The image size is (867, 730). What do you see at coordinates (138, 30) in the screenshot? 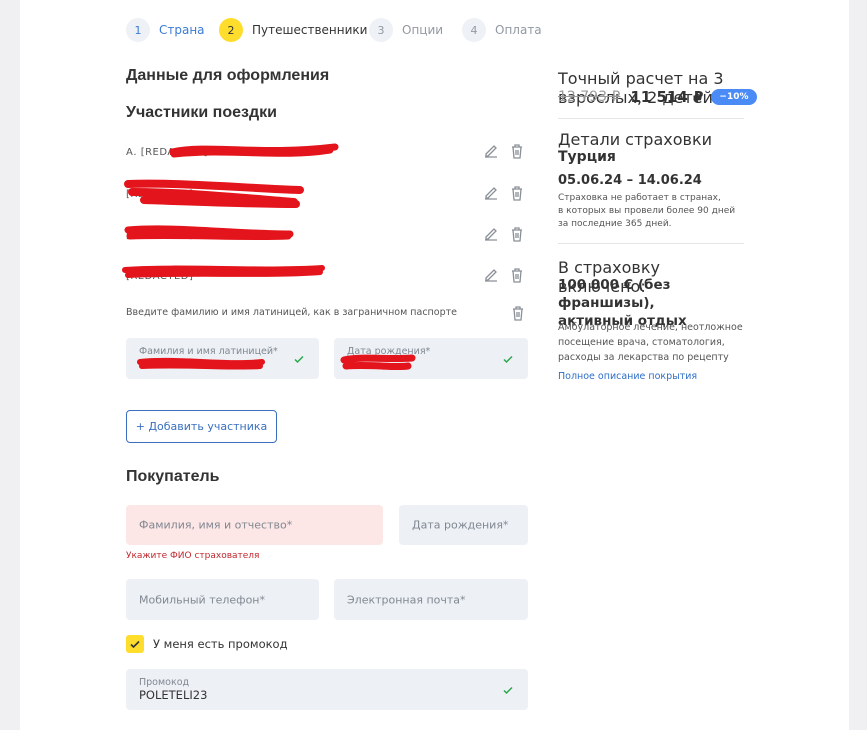
I see `step-number: 1` at bounding box center [138, 30].